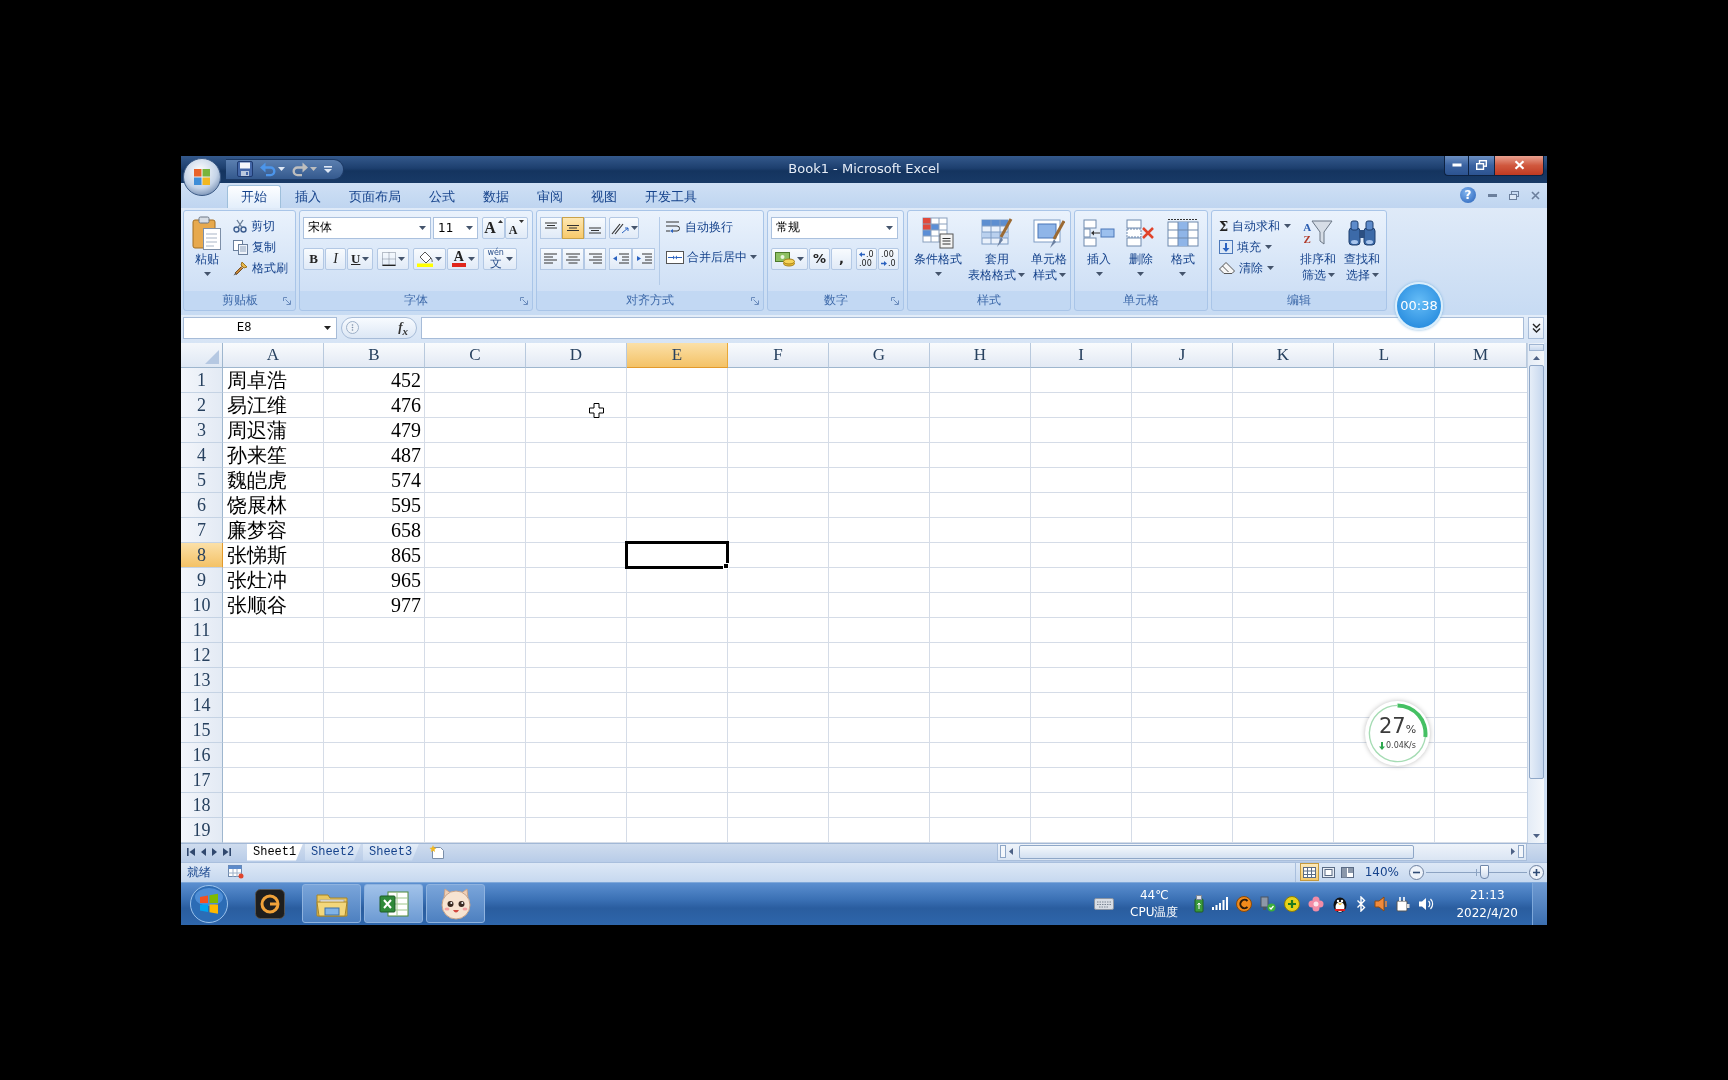 The width and height of the screenshot is (1728, 1080). What do you see at coordinates (834, 227) in the screenshot?
I see `number-format-field: 常规` at bounding box center [834, 227].